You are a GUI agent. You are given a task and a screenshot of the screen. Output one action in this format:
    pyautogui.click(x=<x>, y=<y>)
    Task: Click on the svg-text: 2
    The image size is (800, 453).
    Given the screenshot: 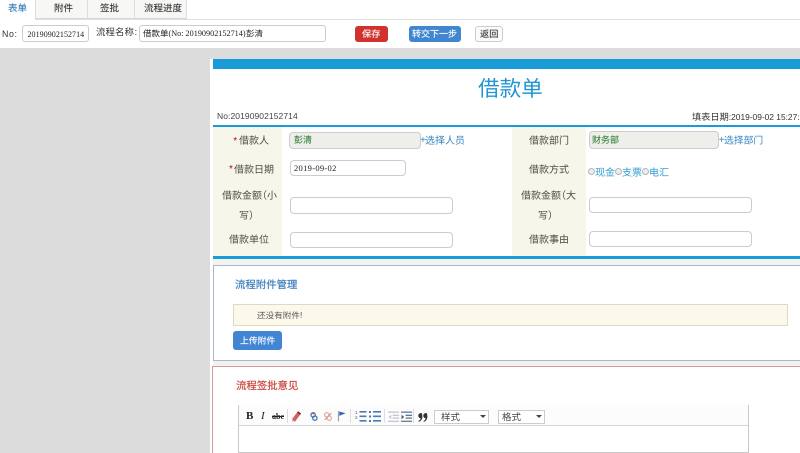 What is the action you would take?
    pyautogui.click(x=356, y=417)
    